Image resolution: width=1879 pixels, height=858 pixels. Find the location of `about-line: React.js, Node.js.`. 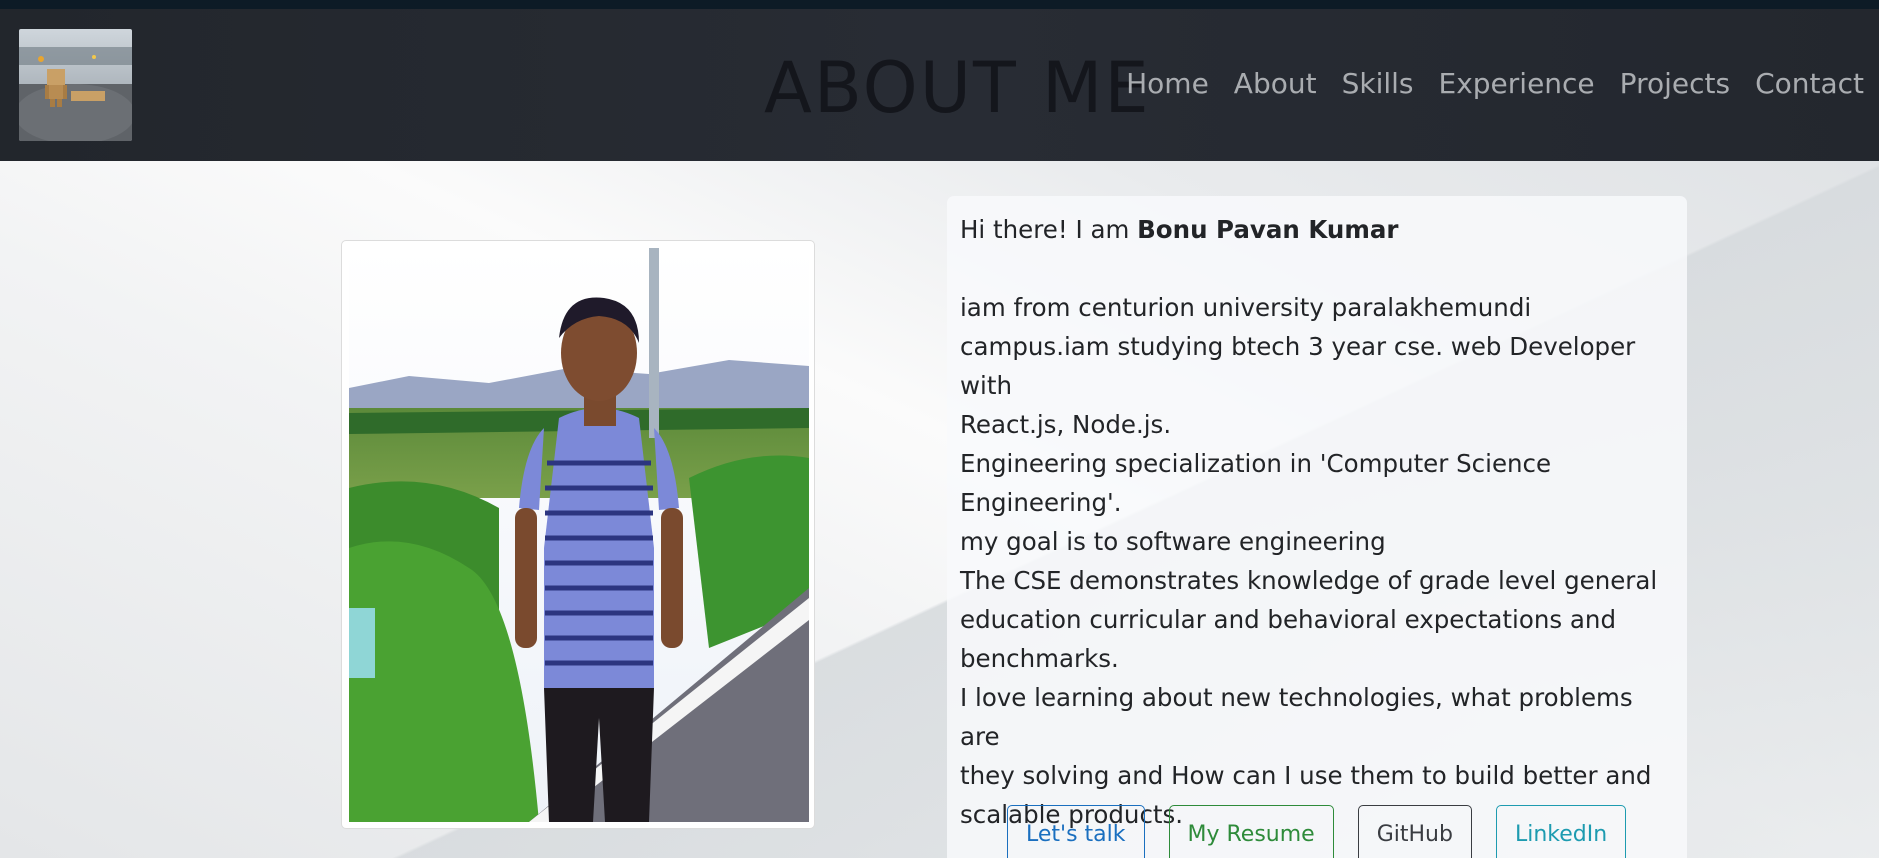

about-line: React.js, Node.js. is located at coordinates (1066, 424).